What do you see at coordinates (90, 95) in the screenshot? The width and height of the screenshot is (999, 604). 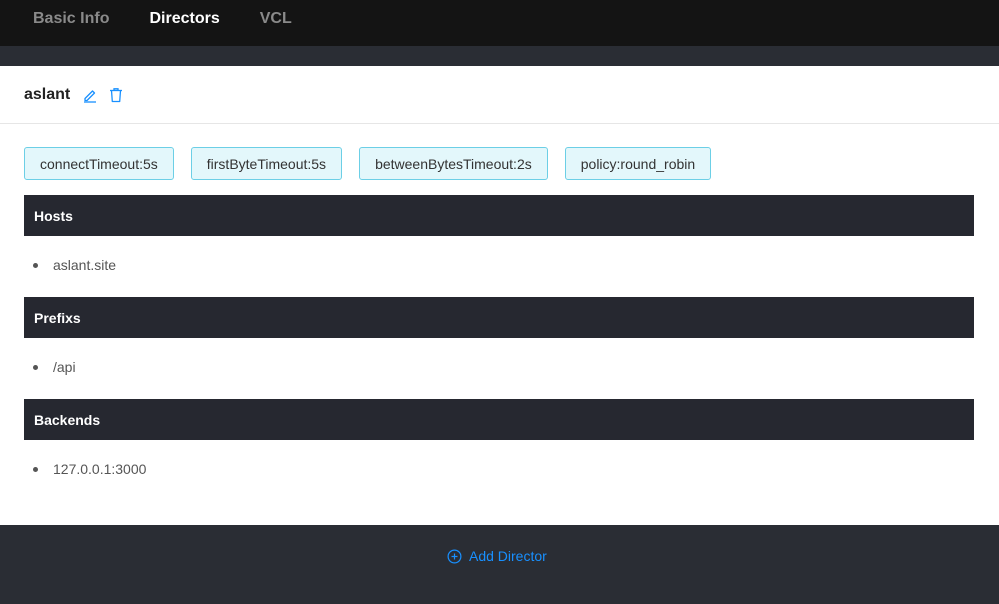 I see `edit-icon` at bounding box center [90, 95].